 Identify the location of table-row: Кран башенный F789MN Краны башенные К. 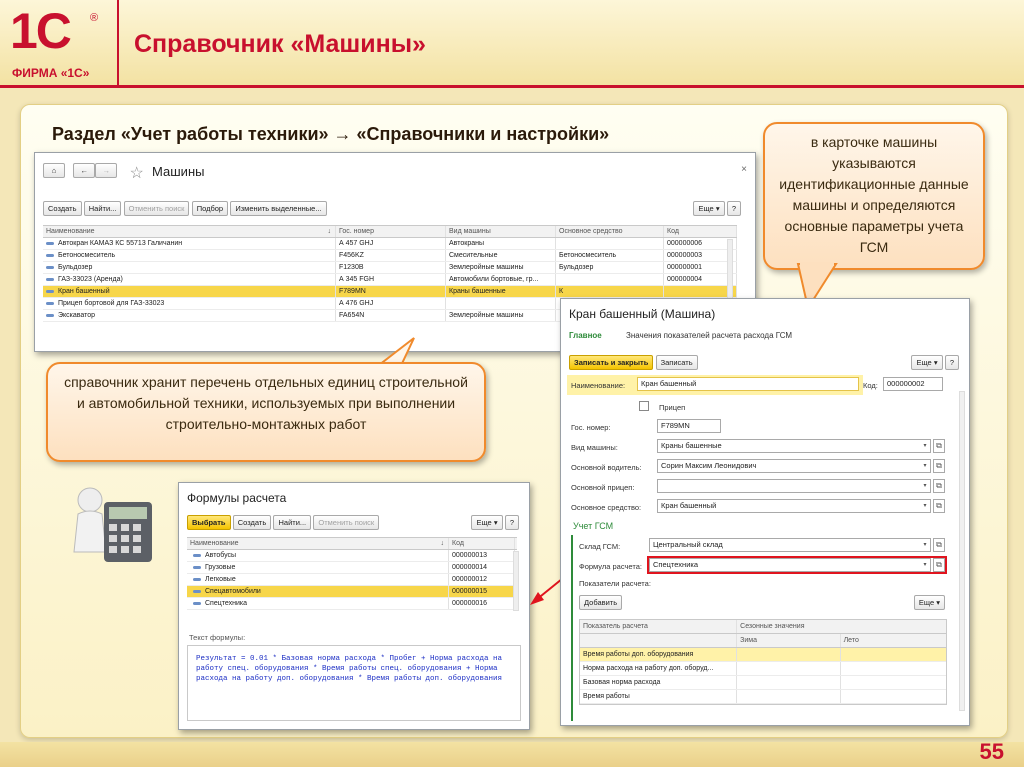
(390, 292).